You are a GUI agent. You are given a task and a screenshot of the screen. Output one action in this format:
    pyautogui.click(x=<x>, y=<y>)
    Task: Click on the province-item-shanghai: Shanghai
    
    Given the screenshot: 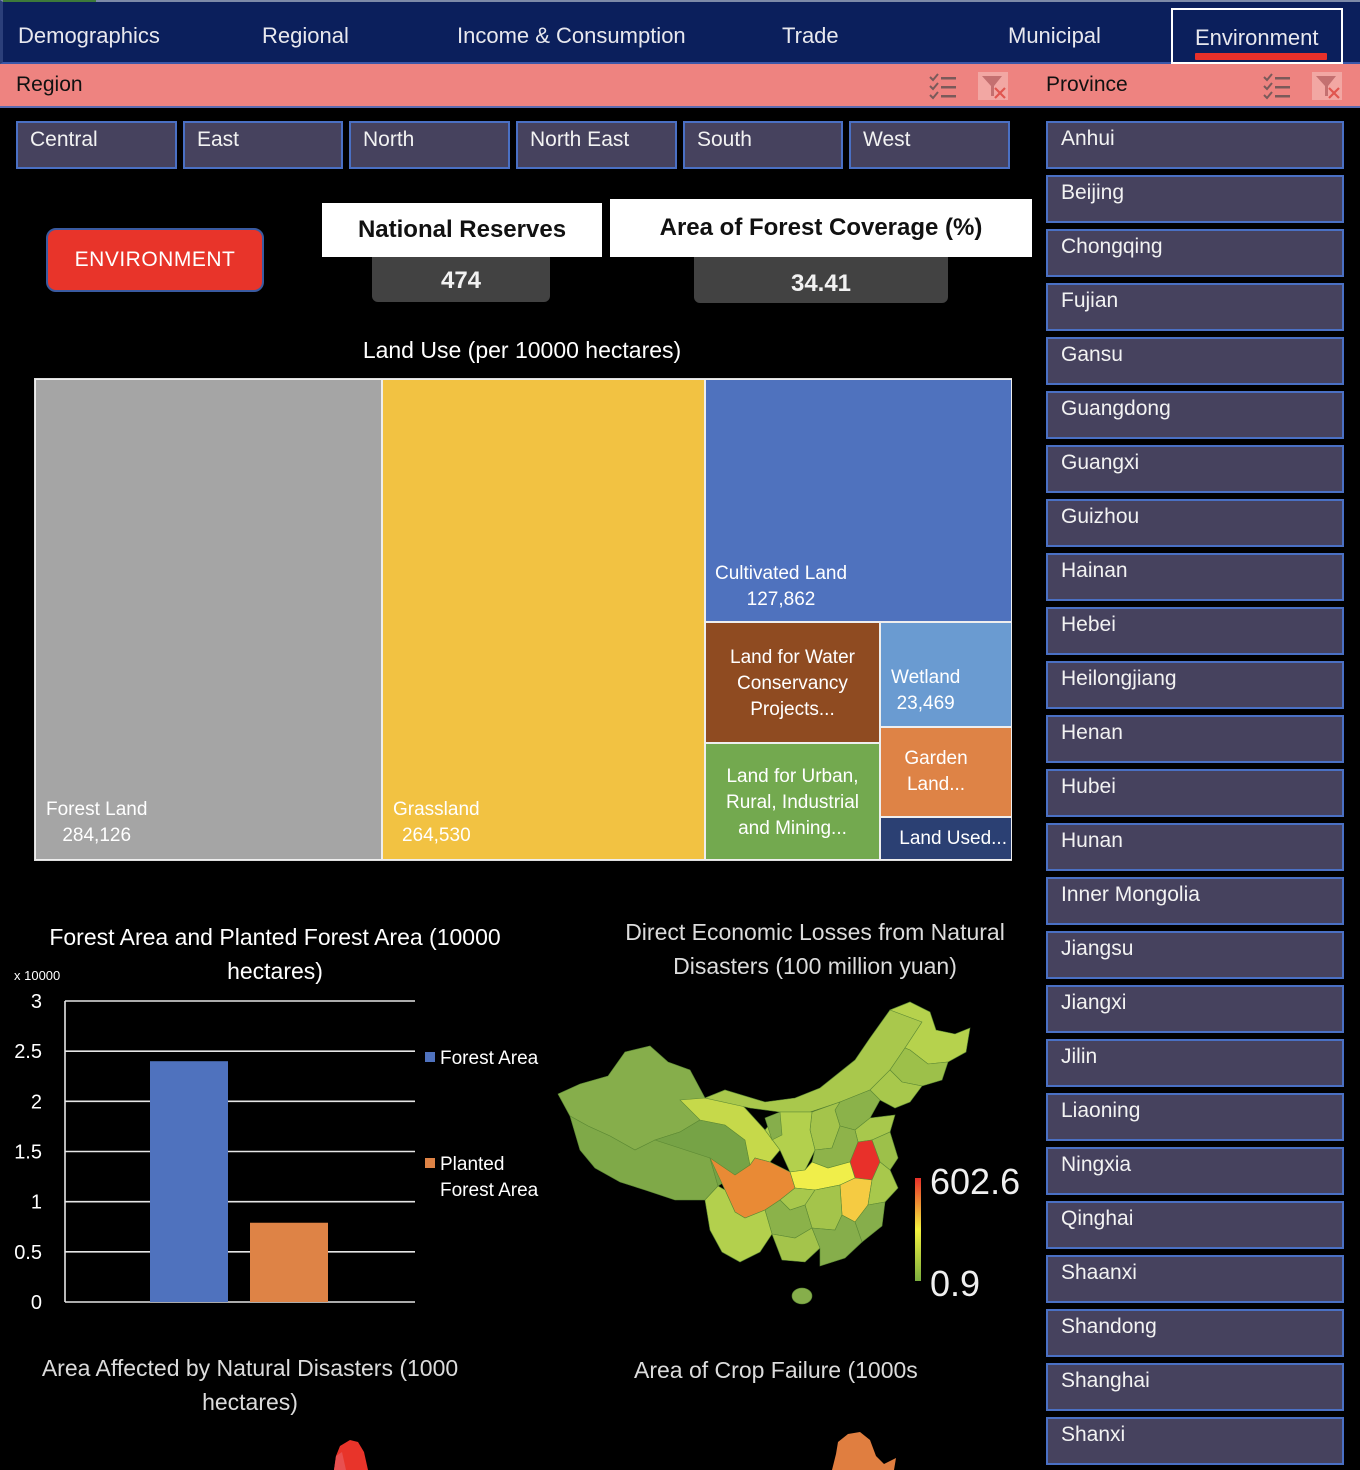 What is the action you would take?
    pyautogui.click(x=1195, y=1387)
    